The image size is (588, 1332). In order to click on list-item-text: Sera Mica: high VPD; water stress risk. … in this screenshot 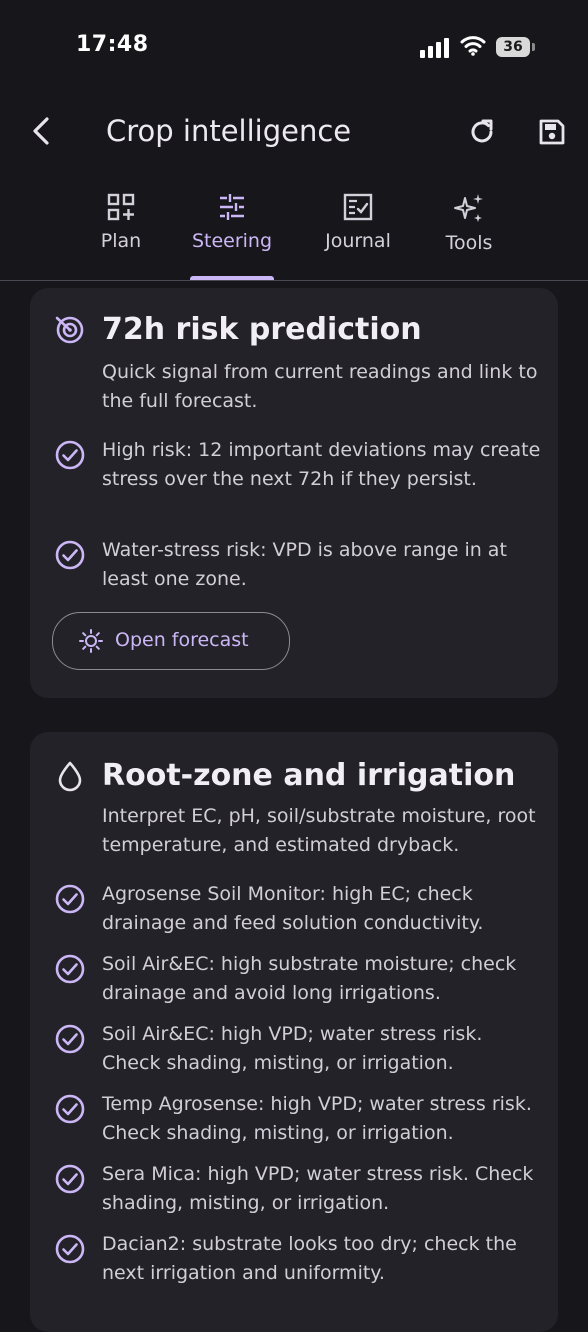, I will do `click(318, 1188)`.